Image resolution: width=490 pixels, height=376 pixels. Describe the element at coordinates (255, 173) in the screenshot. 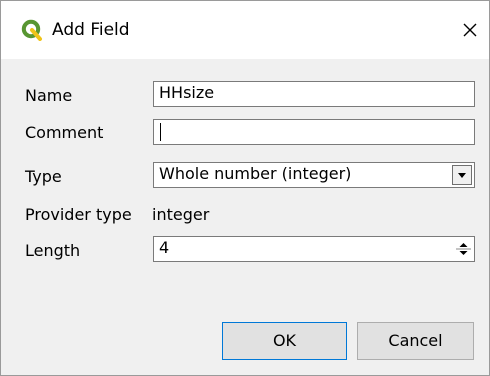

I see `type-select-value: Whole number (integer)` at that location.